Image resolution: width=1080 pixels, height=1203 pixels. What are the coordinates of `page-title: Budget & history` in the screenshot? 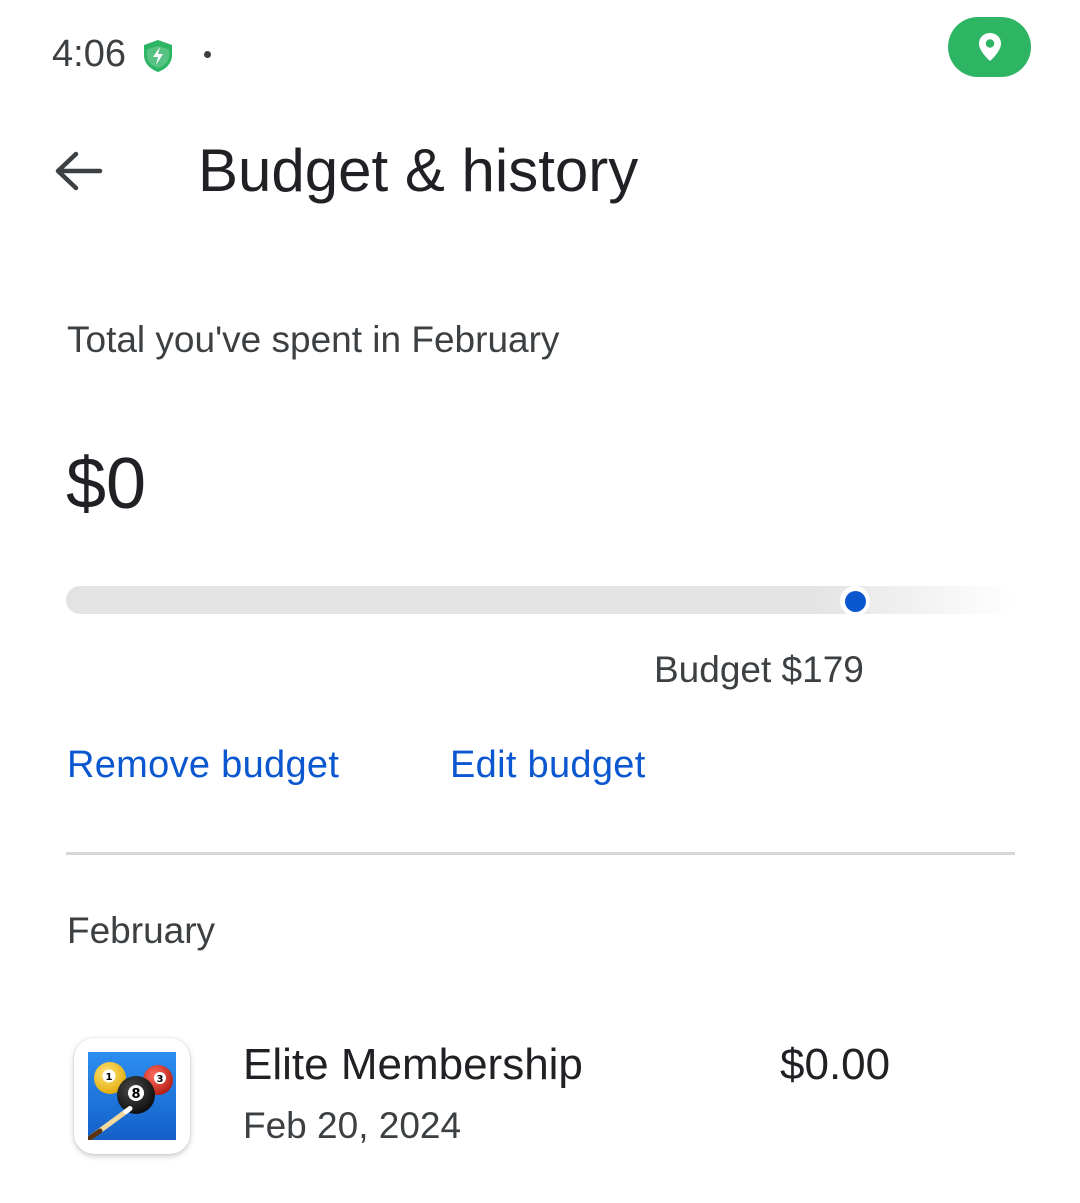 It's located at (418, 170).